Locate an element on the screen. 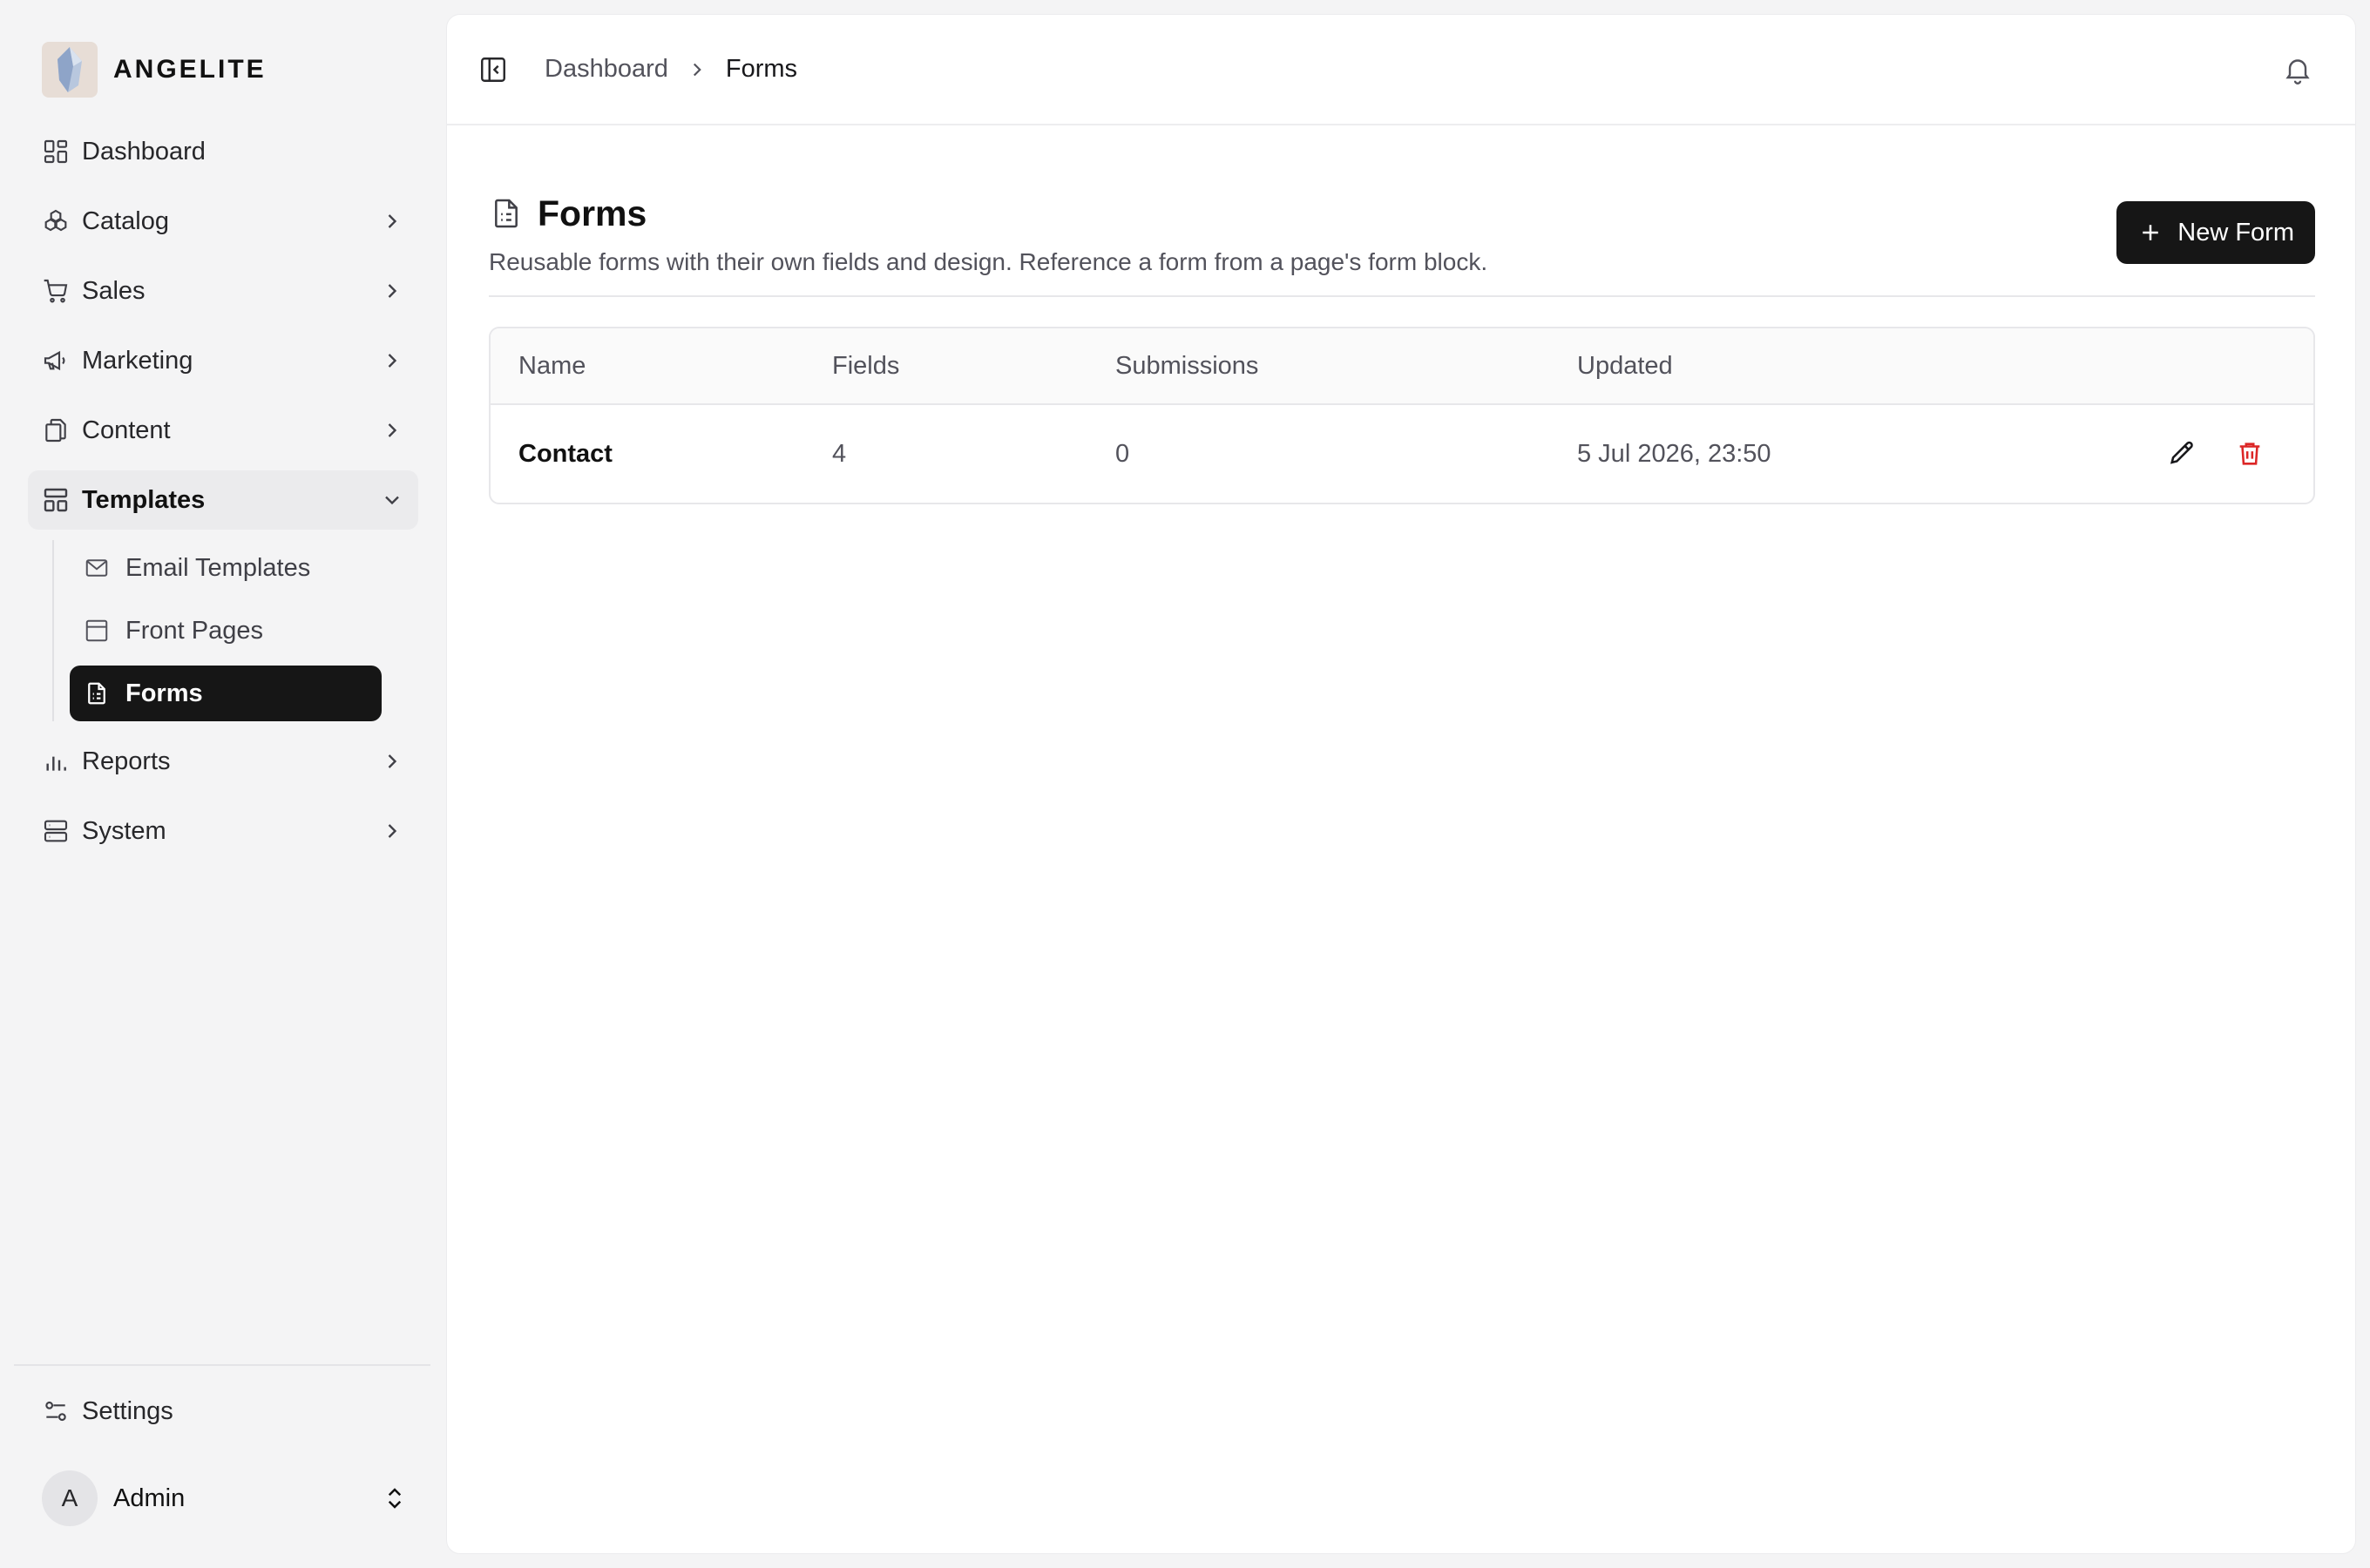 The width and height of the screenshot is (2370, 1568). sidebar-item-email-templates: Email Templates is located at coordinates (226, 568).